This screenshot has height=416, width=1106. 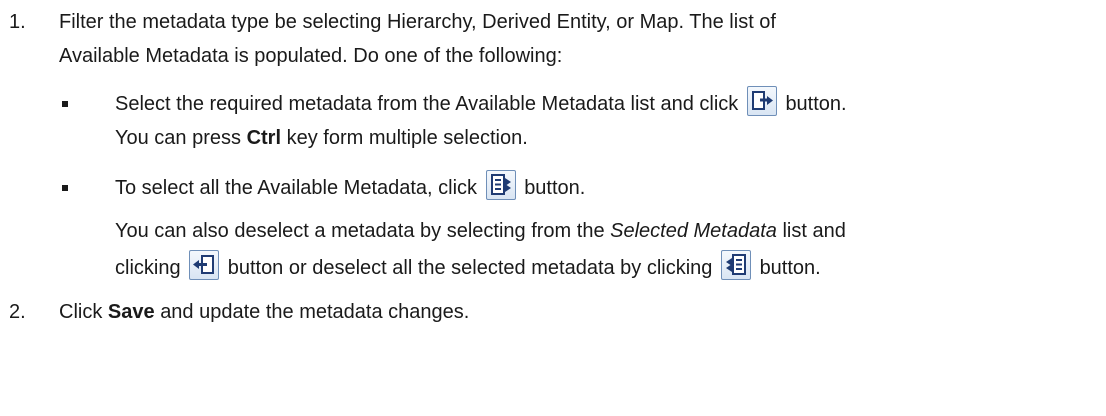 I want to click on move-left-icon, so click(x=204, y=264).